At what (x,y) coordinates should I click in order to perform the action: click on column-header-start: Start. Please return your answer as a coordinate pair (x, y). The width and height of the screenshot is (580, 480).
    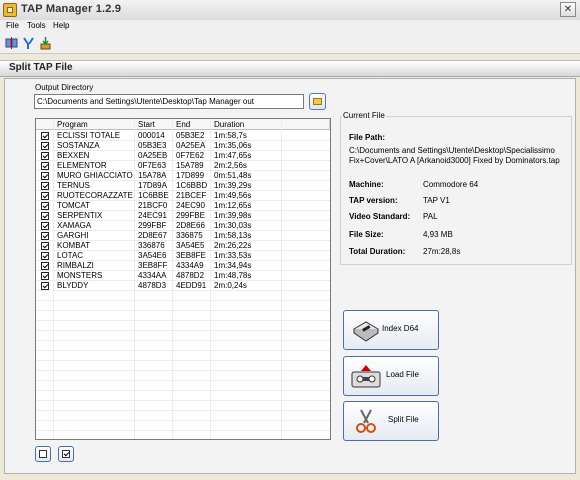
    Looking at the image, I should click on (154, 124).